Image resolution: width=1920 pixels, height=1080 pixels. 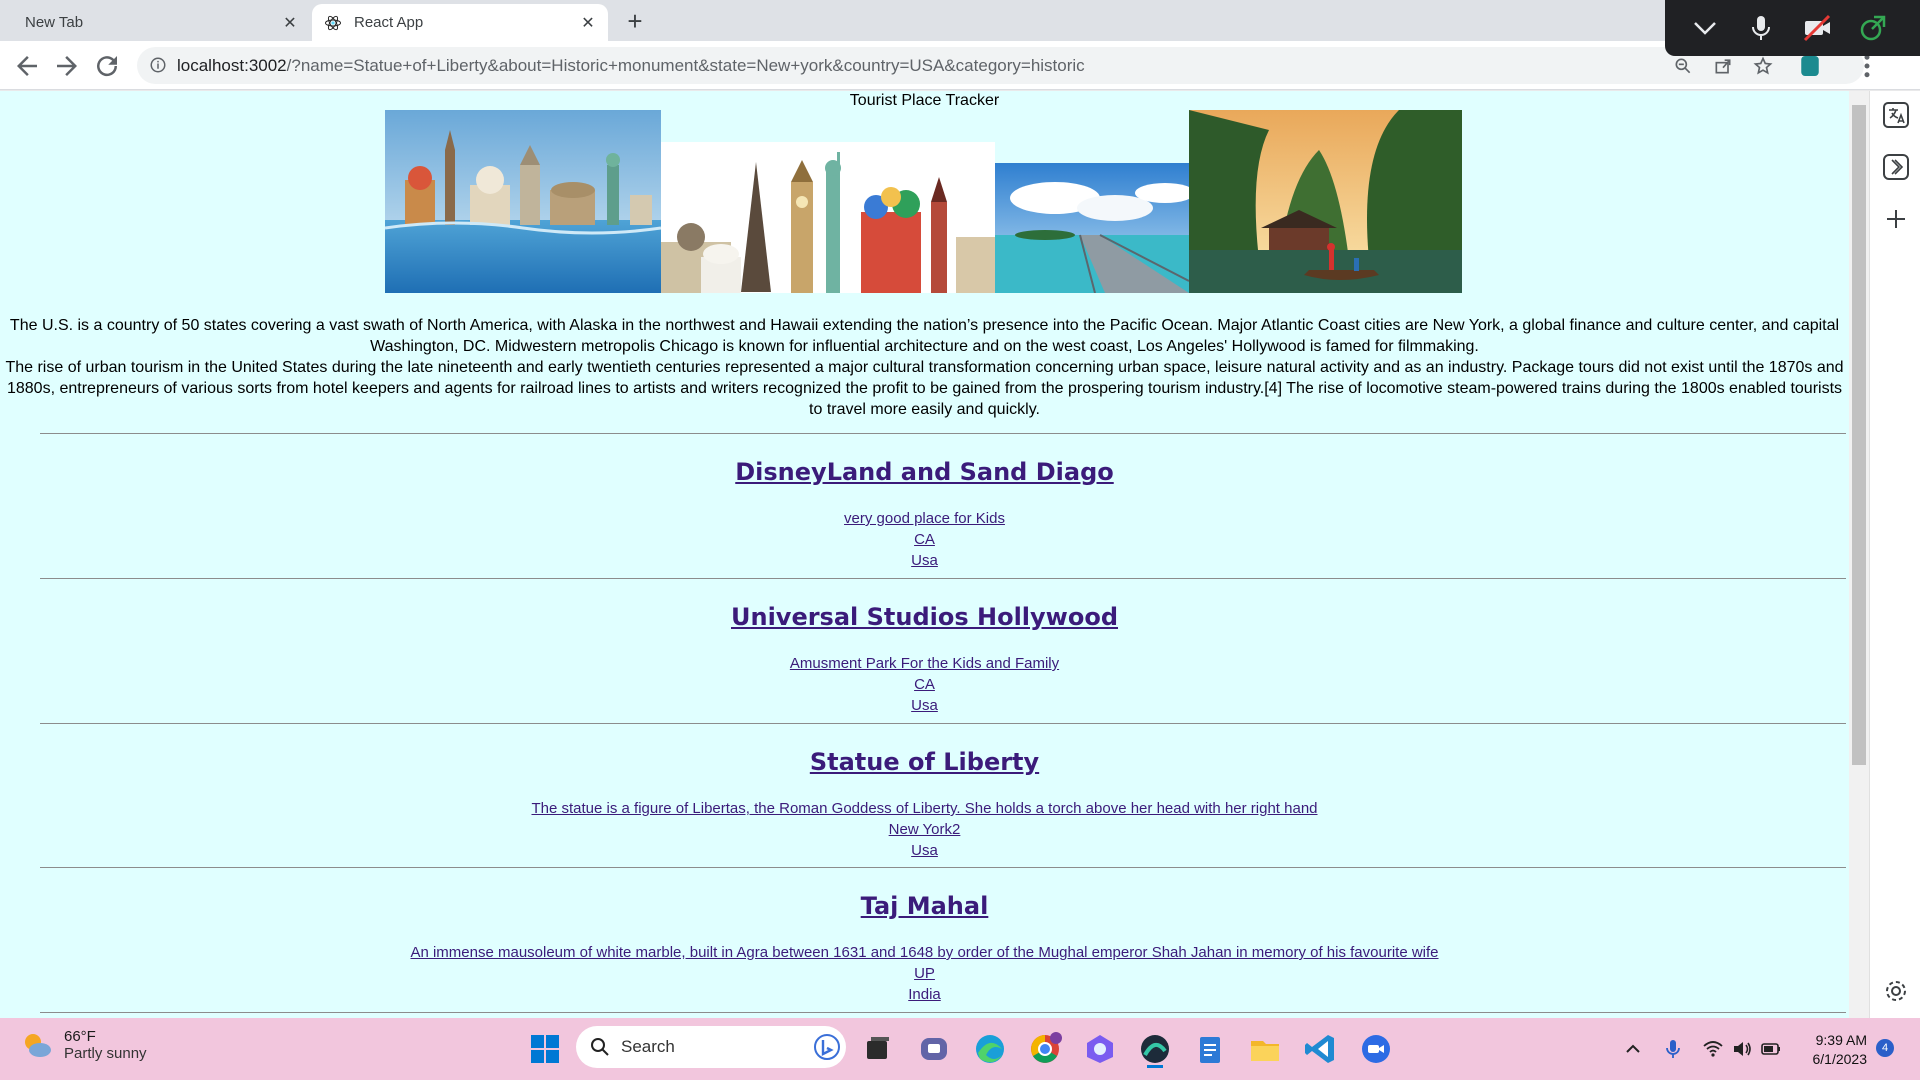 What do you see at coordinates (1155, 1049) in the screenshot?
I see `edge-dev-icon` at bounding box center [1155, 1049].